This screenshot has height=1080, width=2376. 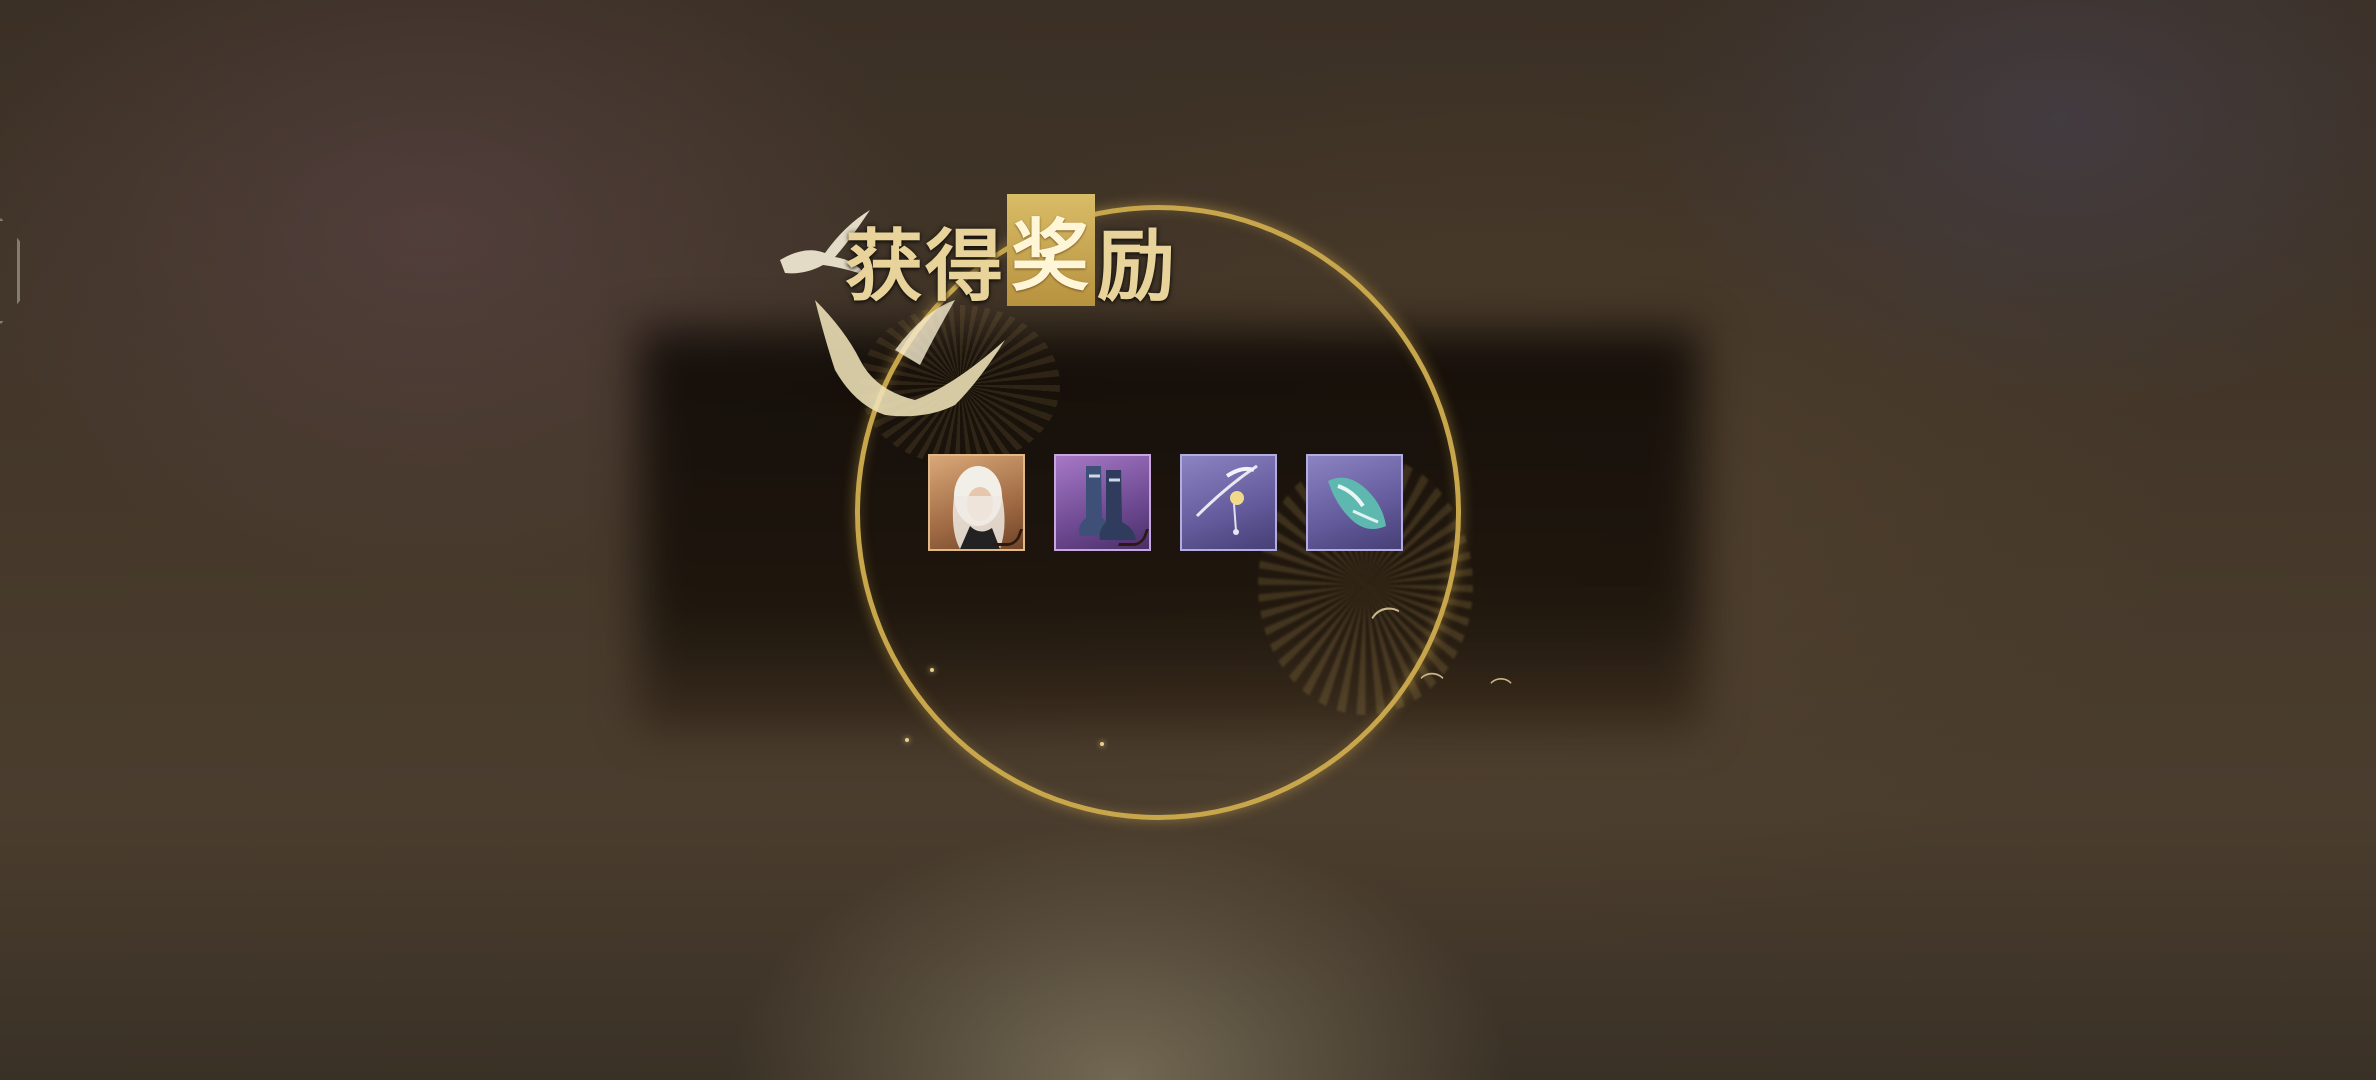 I want to click on reward-item-list, so click(x=1165, y=502).